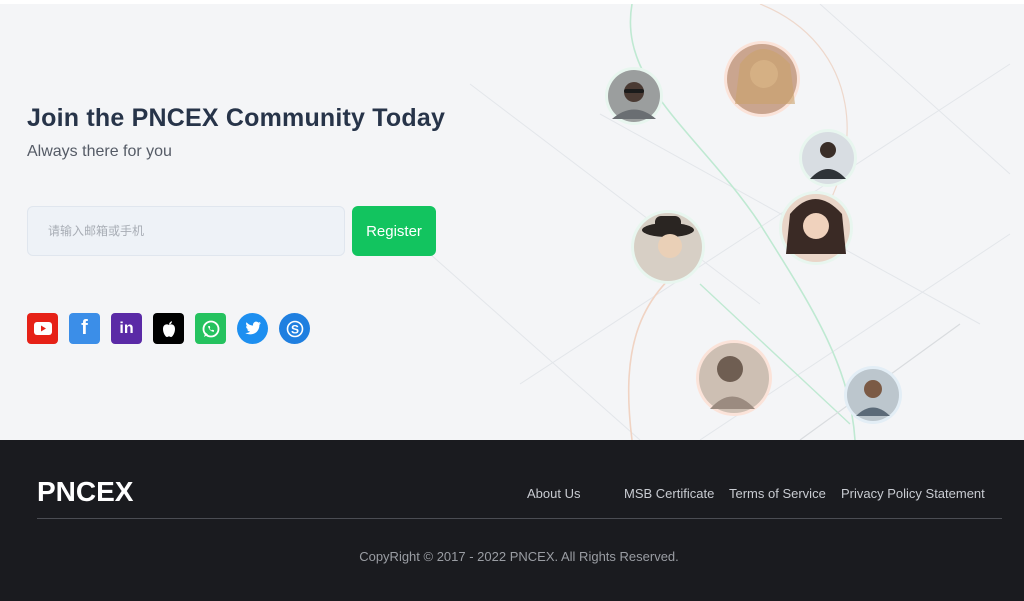  I want to click on youtube-icon, so click(42, 328).